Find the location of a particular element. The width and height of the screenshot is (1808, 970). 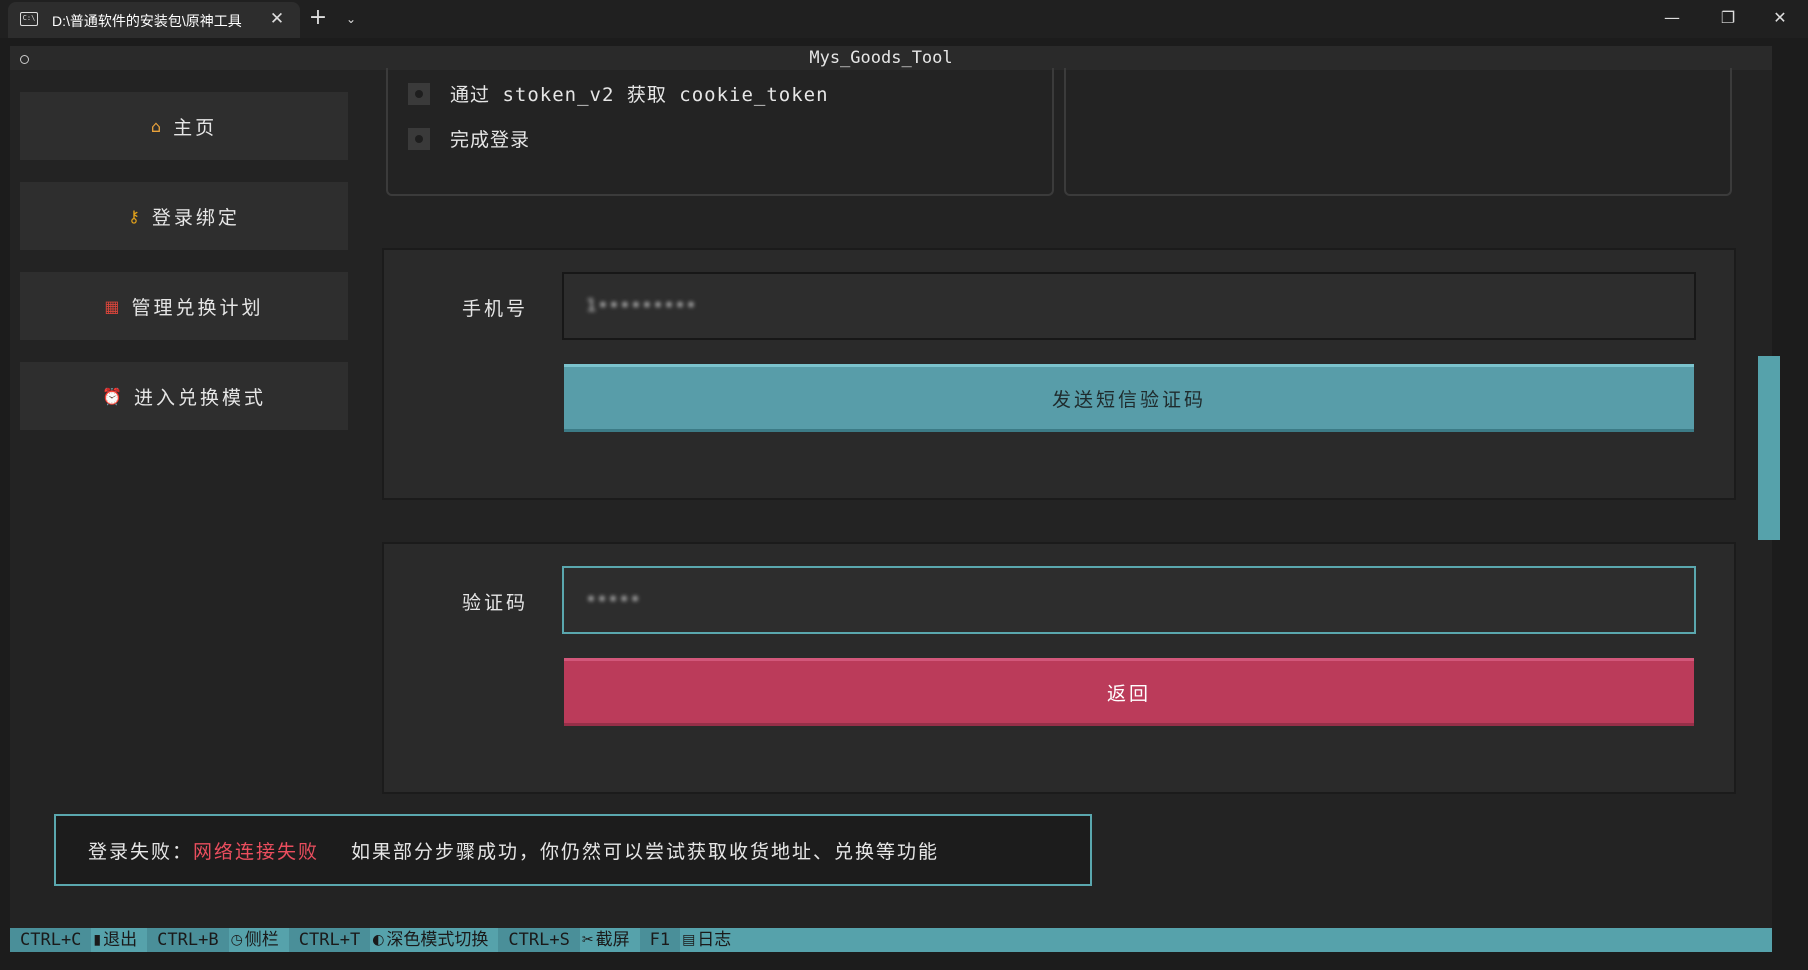

footer-item-log: ▤ 日志 is located at coordinates (710, 940).